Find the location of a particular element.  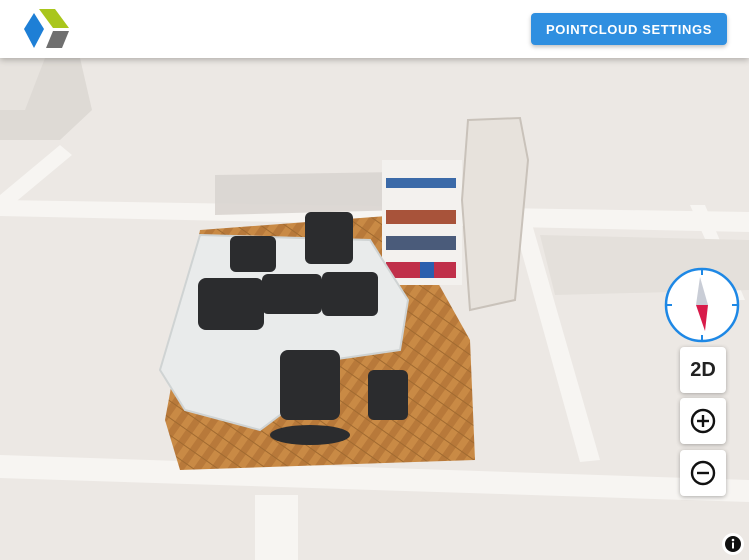

wall-pointcloud is located at coordinates (310, 193).